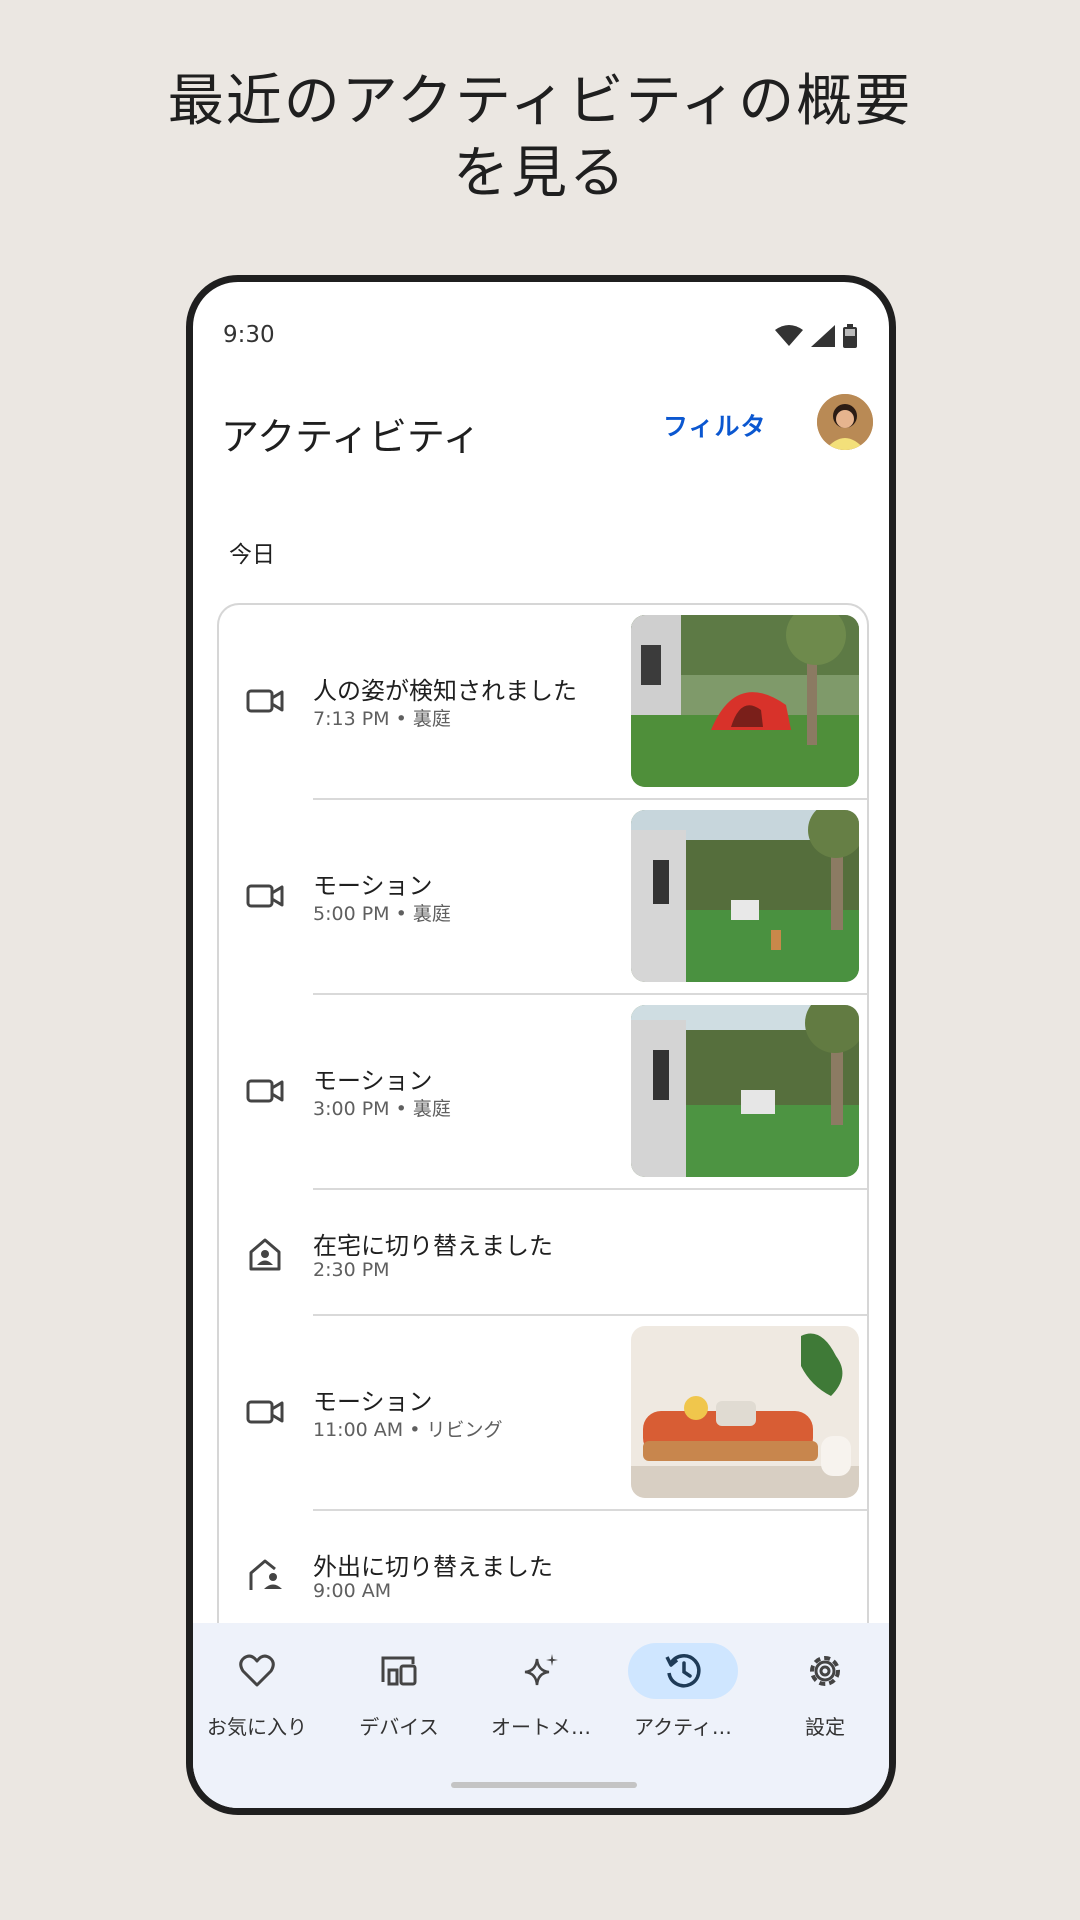  I want to click on nav-devices-indicator, so click(399, 1671).